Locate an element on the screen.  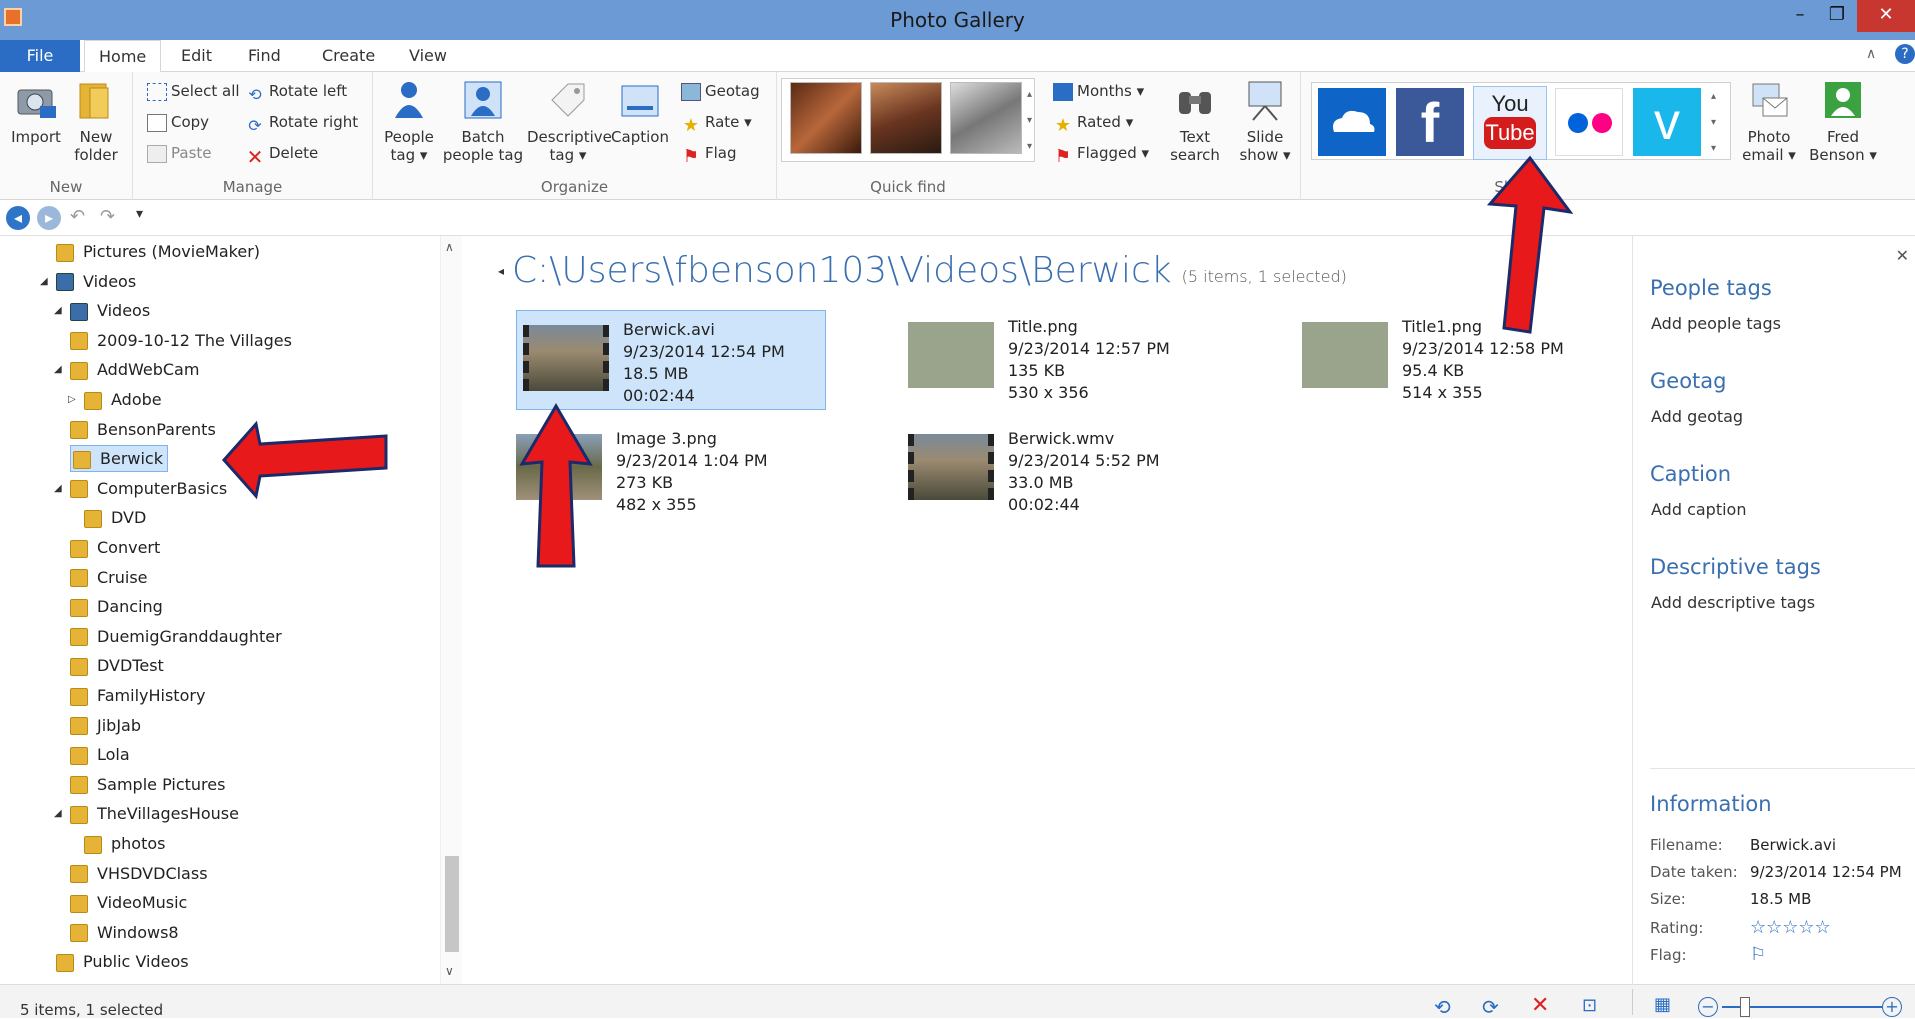
thumbnail-view-icon: ▦ is located at coordinates (1662, 1004).